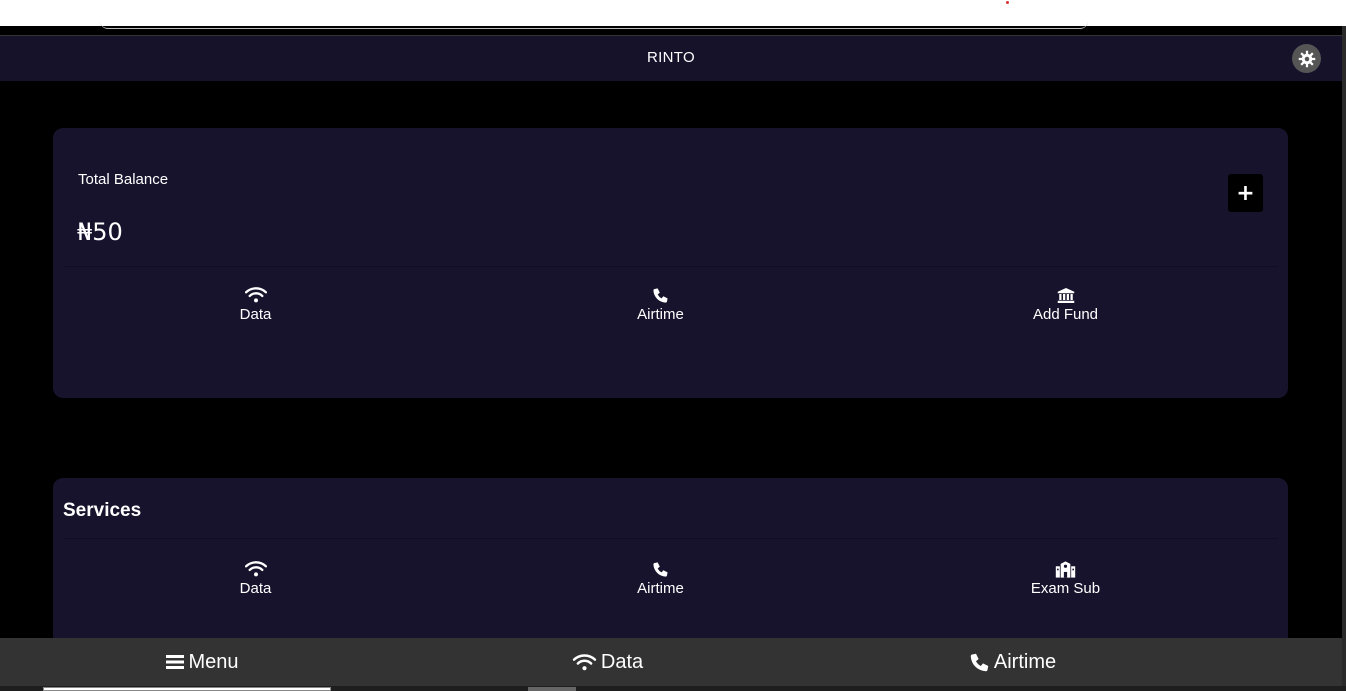  I want to click on nav-airtime: Airtime, so click(1012, 662).